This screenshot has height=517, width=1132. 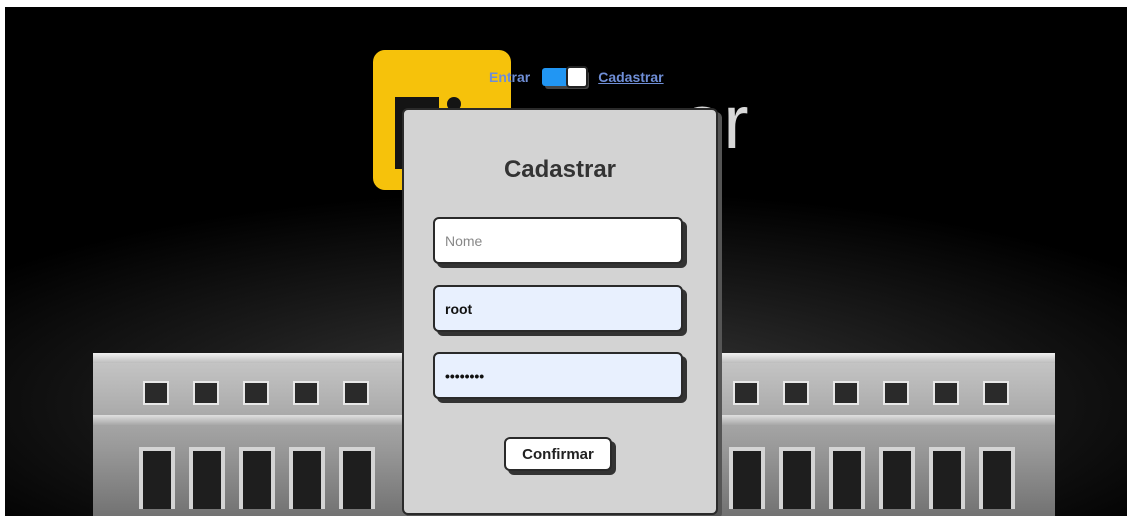 I want to click on form-title: Cadastrar, so click(x=560, y=169).